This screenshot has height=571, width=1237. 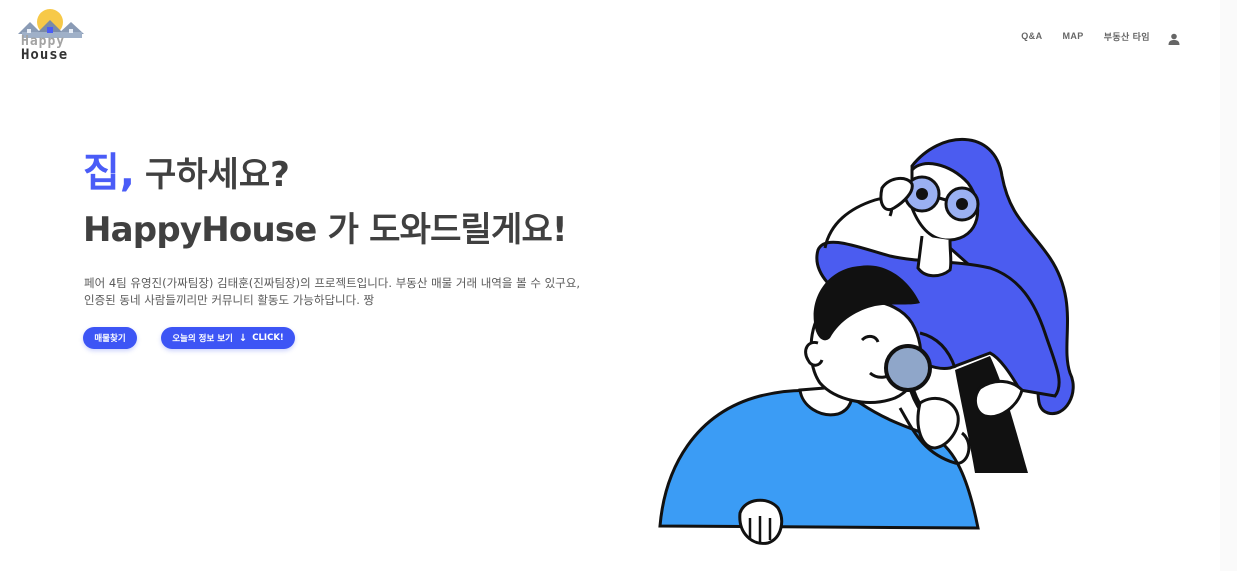 I want to click on nav-map: MAP, so click(x=1072, y=36).